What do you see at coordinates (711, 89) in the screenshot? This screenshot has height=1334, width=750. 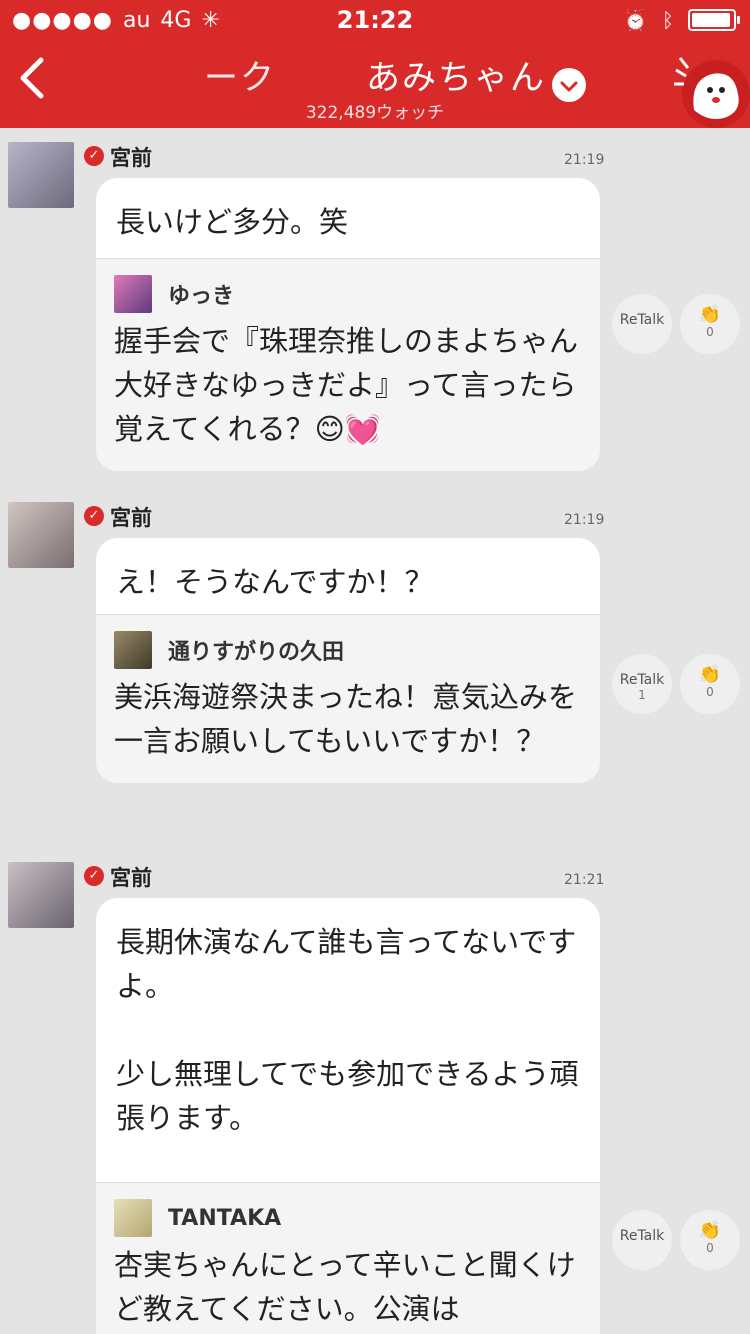 I see `mascot-icon` at bounding box center [711, 89].